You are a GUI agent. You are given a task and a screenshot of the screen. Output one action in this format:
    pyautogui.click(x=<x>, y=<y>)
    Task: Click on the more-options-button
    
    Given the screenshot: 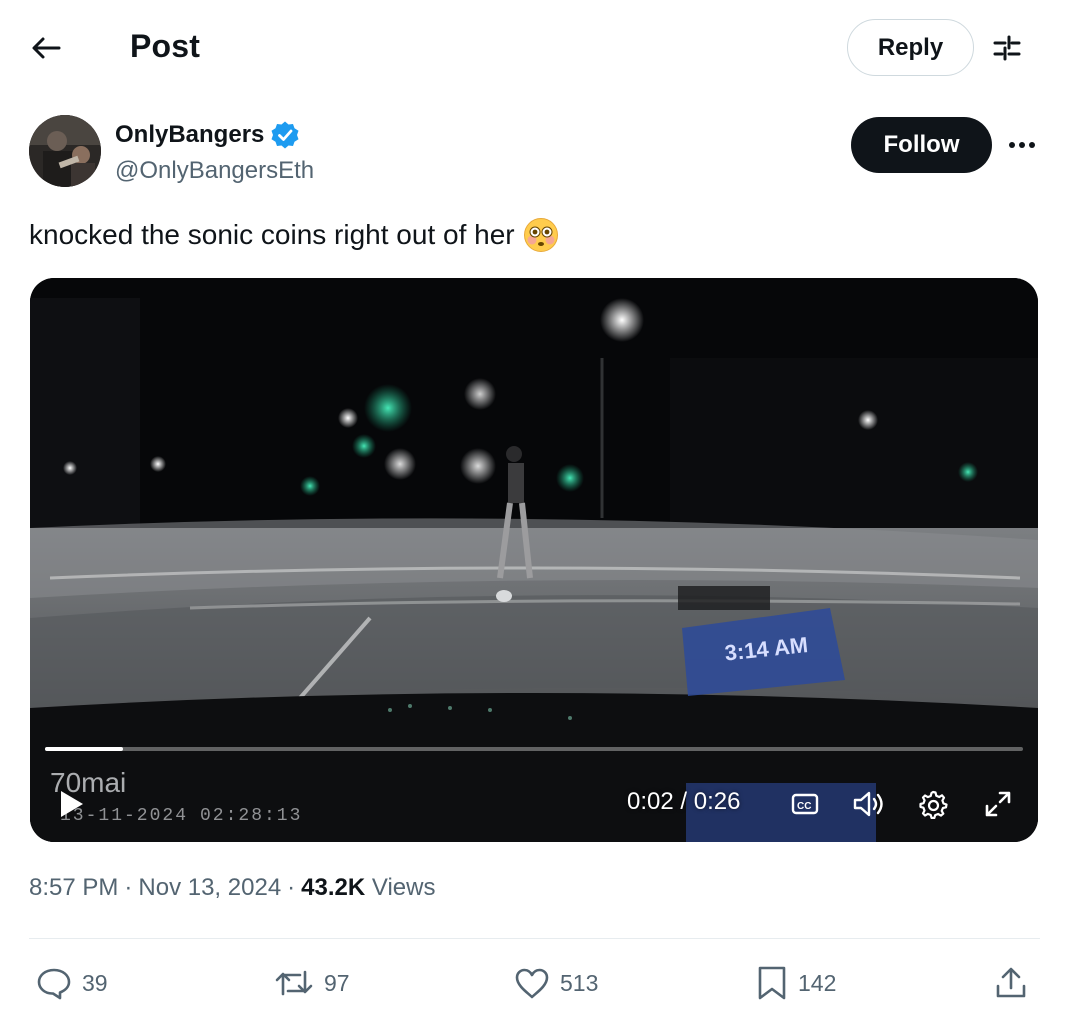 What is the action you would take?
    pyautogui.click(x=1022, y=145)
    